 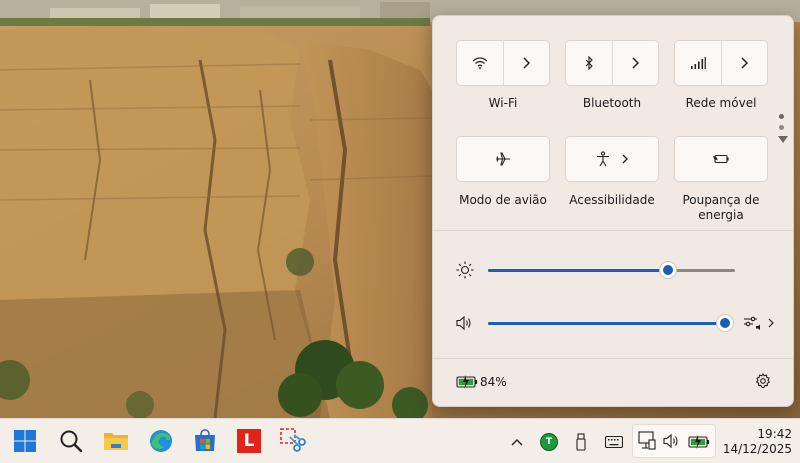 I want to click on bluetooth-label: Bluetooth, so click(x=612, y=103).